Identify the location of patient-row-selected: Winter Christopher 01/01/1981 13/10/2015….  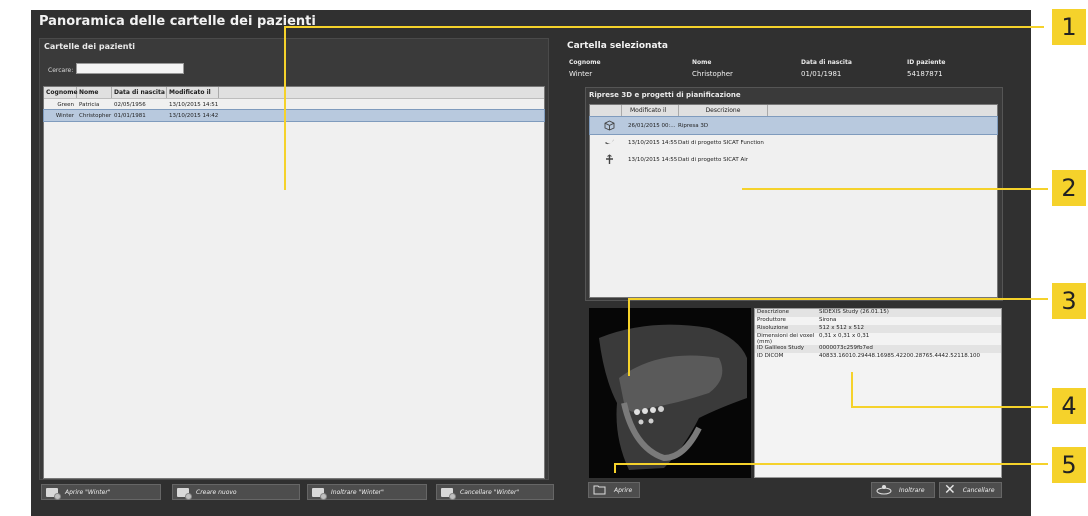
(294, 115).